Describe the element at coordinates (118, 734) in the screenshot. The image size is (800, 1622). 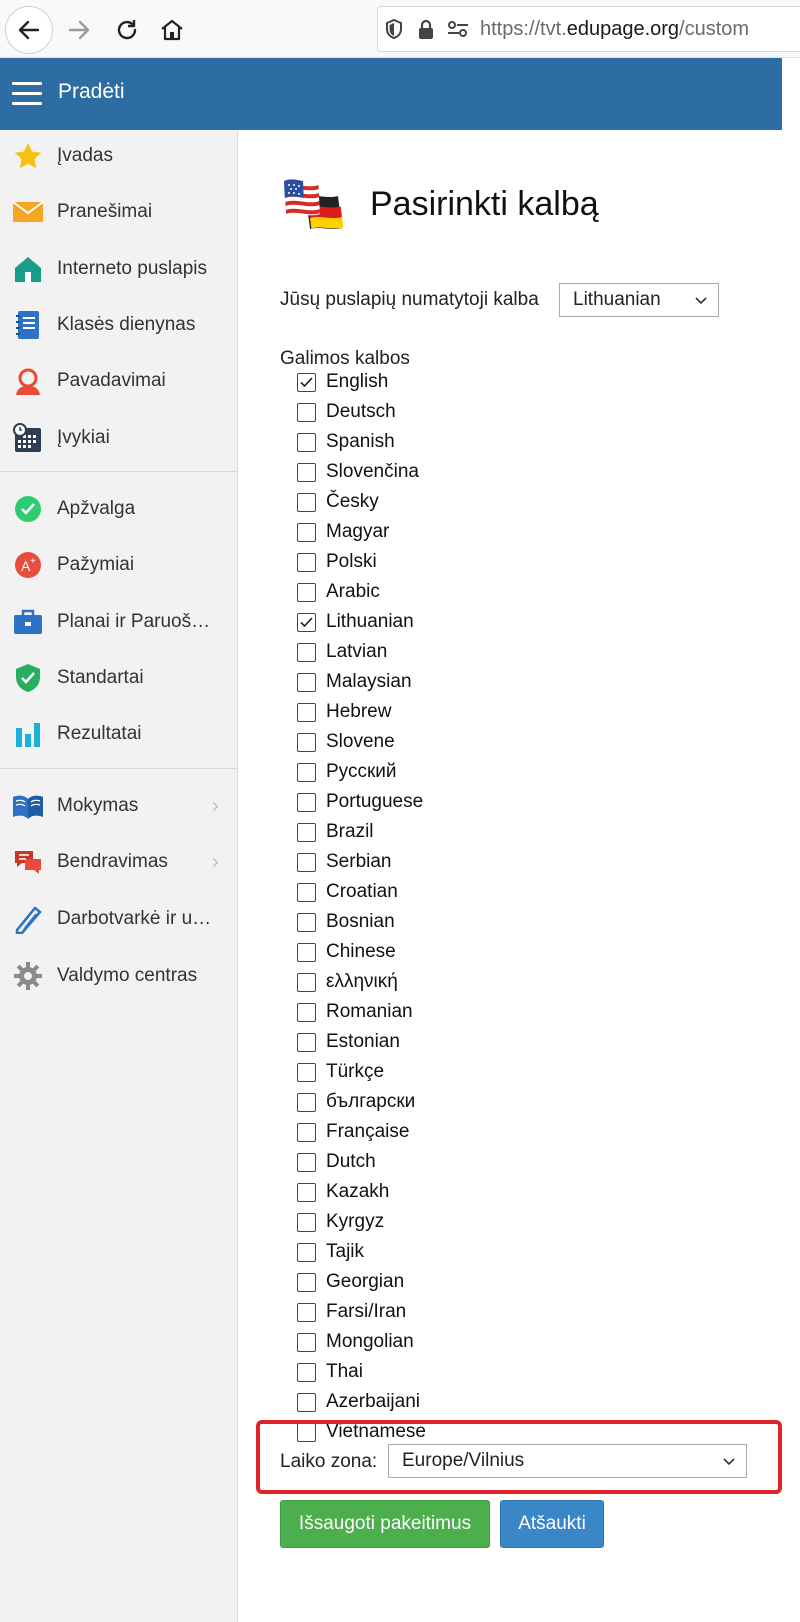
I see `sidebar-item-rezultatai: Rezultatai` at that location.